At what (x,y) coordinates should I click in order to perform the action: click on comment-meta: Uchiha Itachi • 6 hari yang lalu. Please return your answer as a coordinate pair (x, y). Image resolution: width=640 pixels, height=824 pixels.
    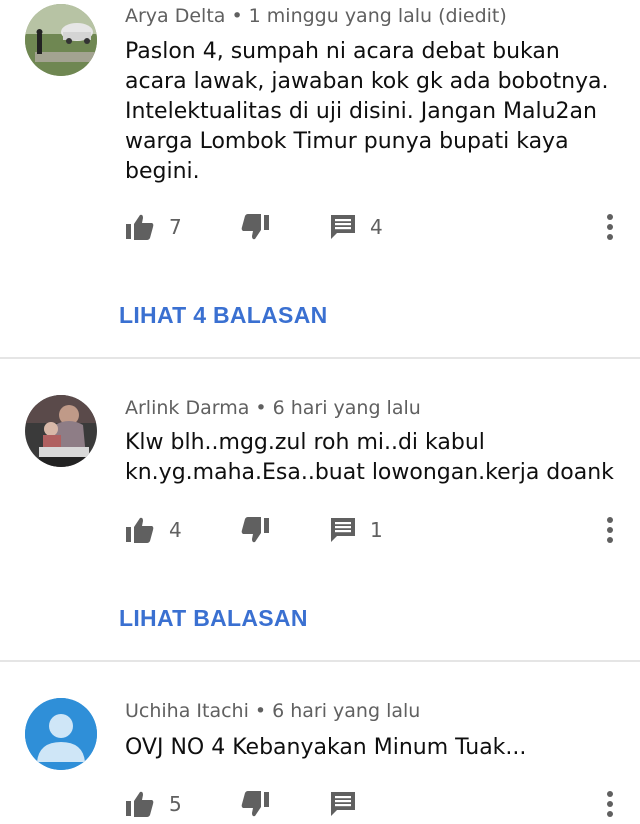
    Looking at the image, I should click on (272, 711).